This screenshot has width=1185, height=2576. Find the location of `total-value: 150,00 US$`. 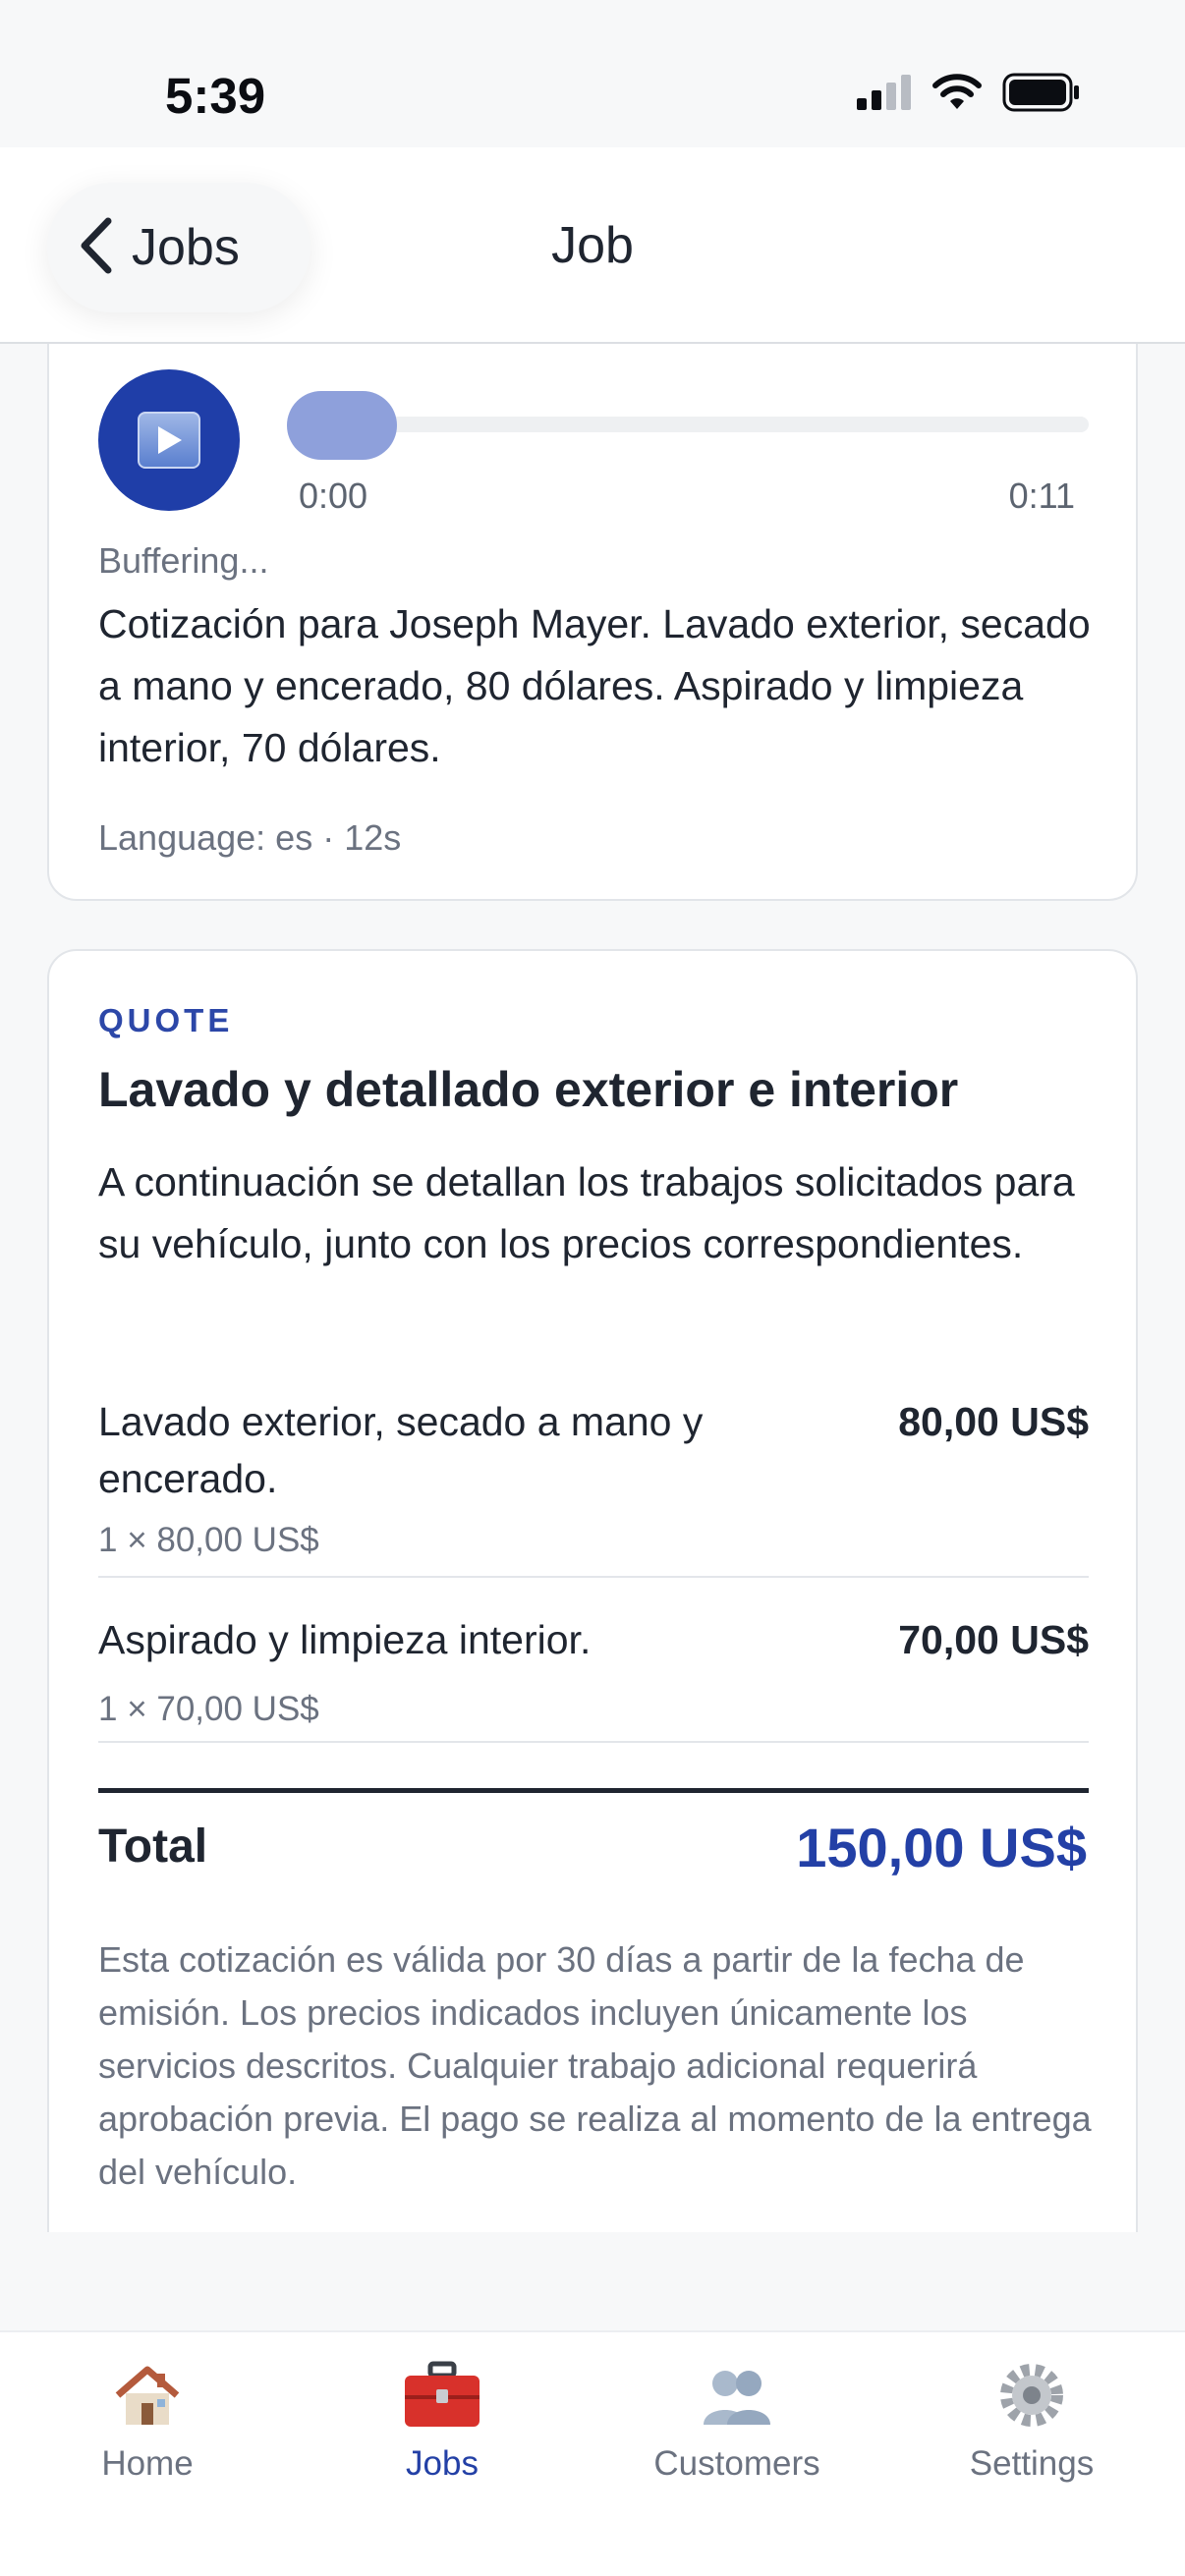

total-value: 150,00 US$ is located at coordinates (942, 1847).